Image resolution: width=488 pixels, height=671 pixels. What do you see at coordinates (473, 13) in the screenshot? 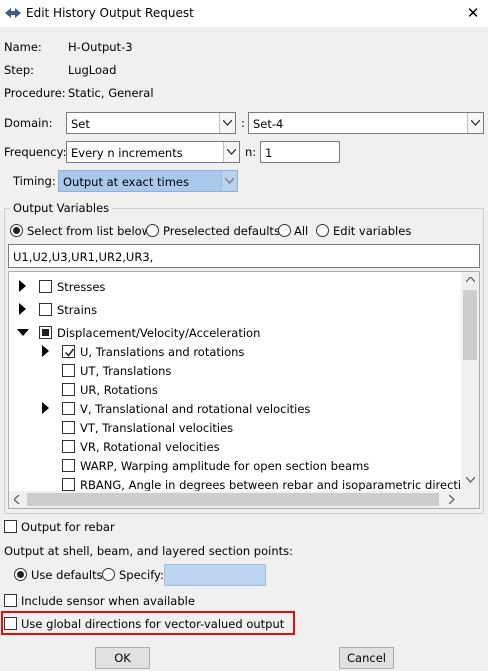
I see `close-icon: ✕` at bounding box center [473, 13].